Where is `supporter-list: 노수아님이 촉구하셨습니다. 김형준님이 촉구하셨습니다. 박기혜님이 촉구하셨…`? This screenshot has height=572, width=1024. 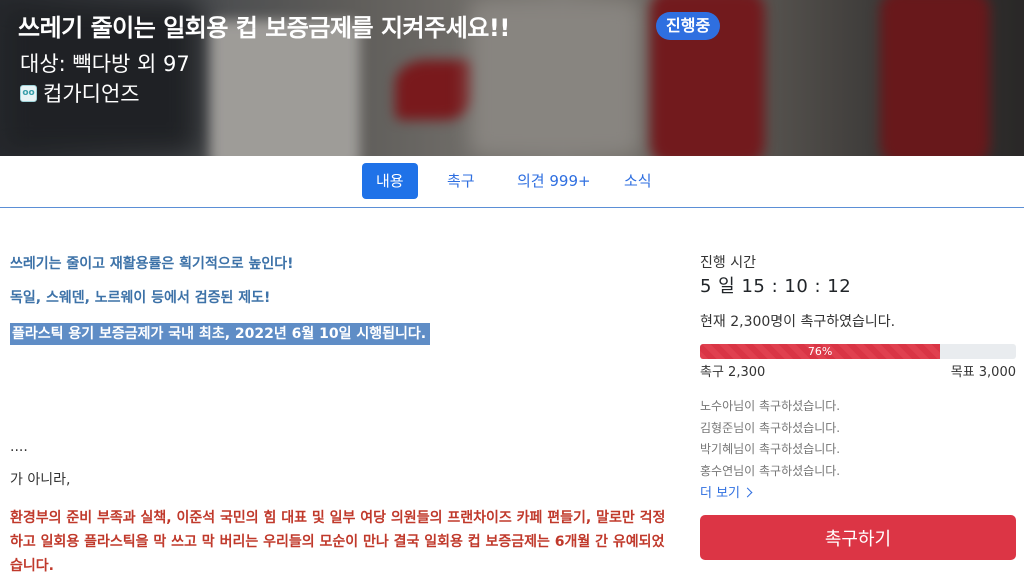 supporter-list: 노수아님이 촉구하셨습니다. 김형준님이 촉구하셨습니다. 박기혜님이 촉구하셨… is located at coordinates (770, 439).